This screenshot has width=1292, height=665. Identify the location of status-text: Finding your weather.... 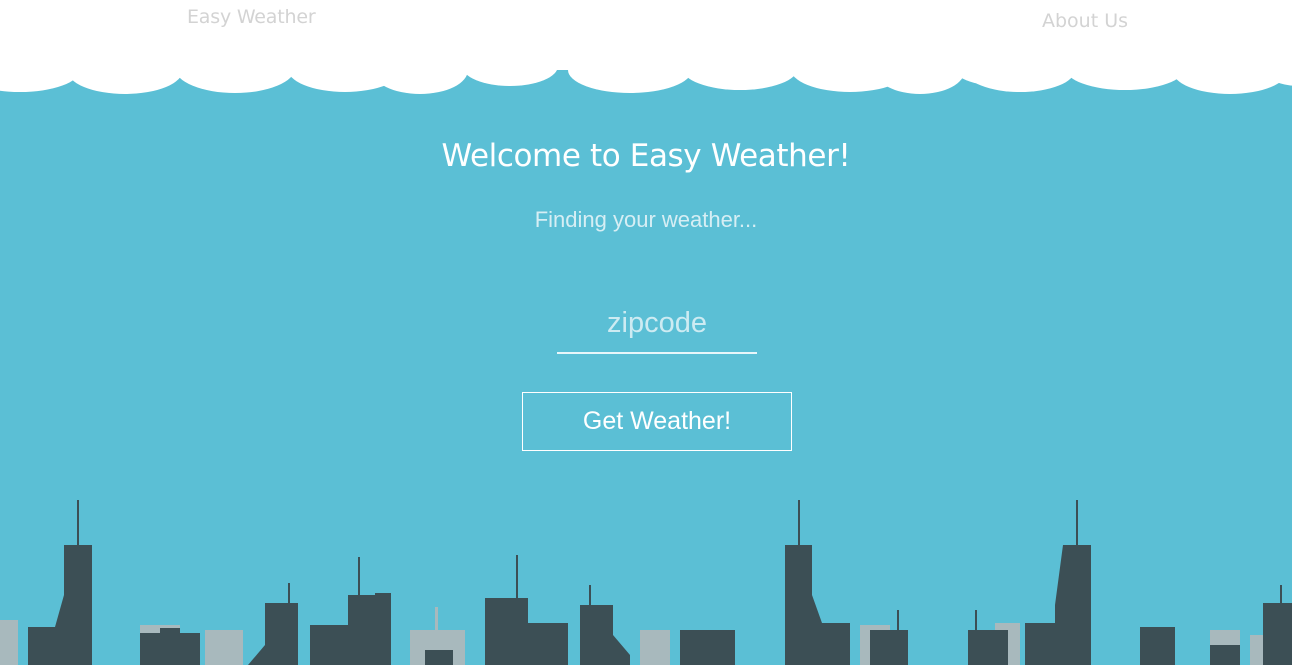
(646, 219).